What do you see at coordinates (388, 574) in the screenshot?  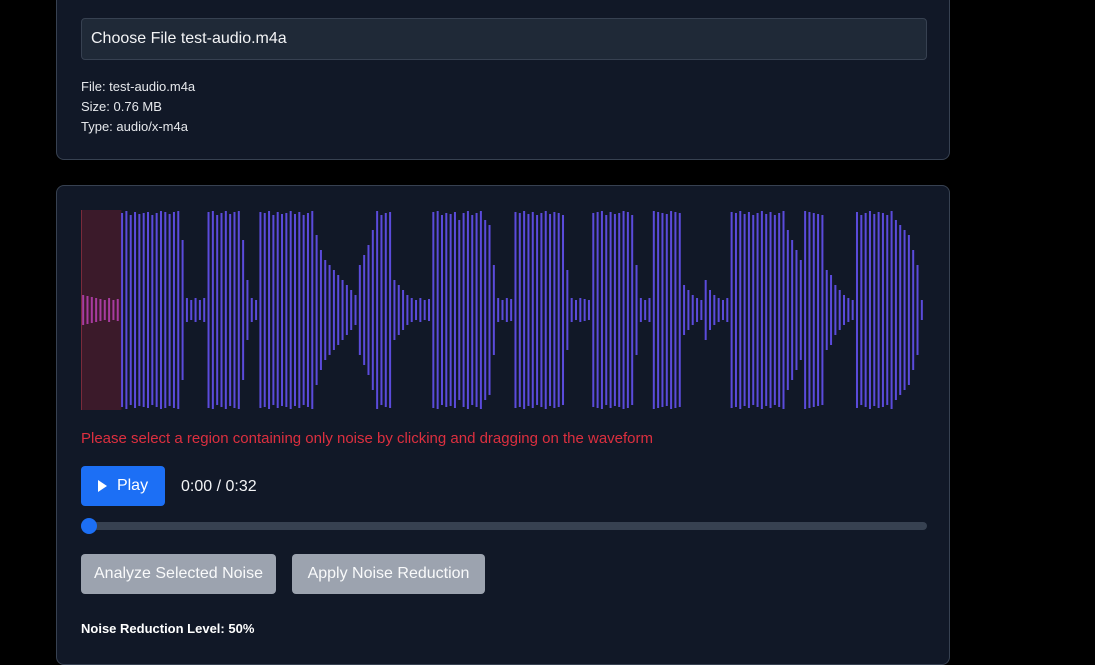 I see `apply-noise-reduction-button: Apply Noise Reduction` at bounding box center [388, 574].